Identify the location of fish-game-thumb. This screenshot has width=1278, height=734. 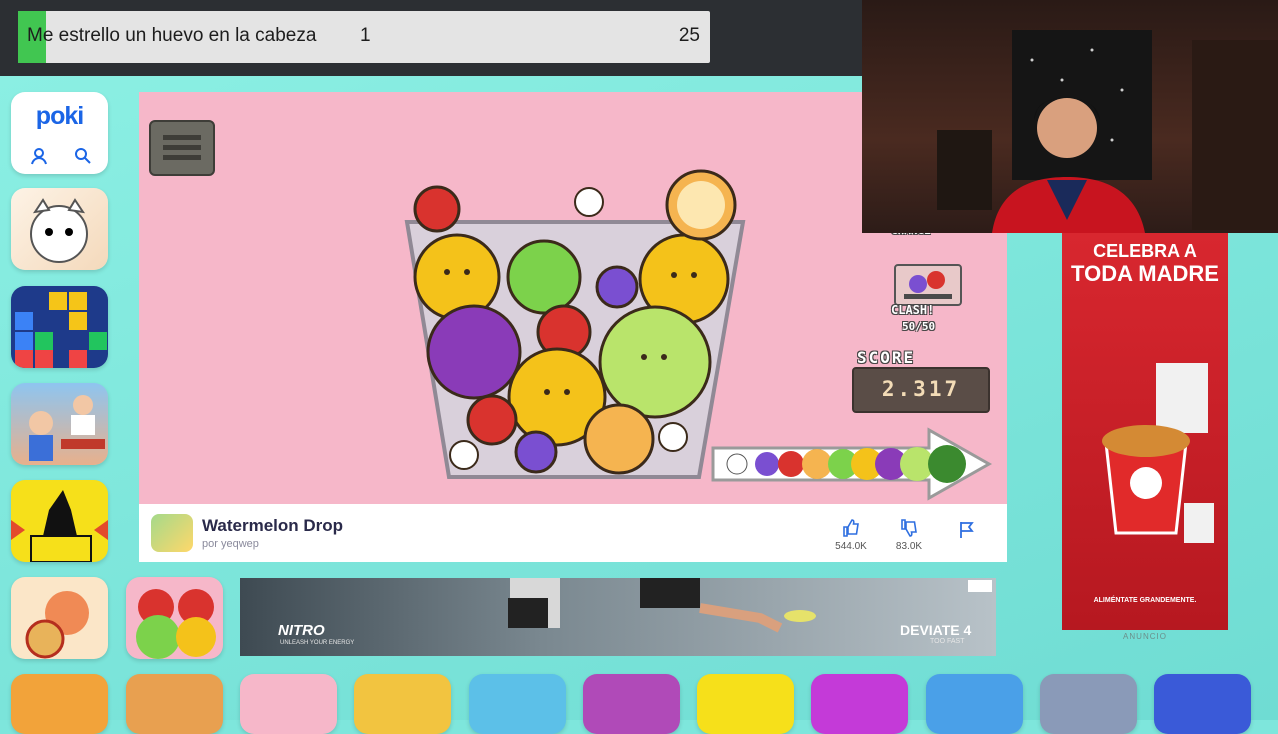
(517, 704).